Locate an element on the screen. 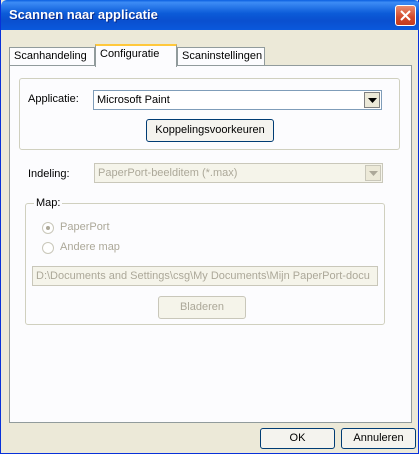 The width and height of the screenshot is (419, 454). indeling-label: Indeling: is located at coordinates (49, 174).